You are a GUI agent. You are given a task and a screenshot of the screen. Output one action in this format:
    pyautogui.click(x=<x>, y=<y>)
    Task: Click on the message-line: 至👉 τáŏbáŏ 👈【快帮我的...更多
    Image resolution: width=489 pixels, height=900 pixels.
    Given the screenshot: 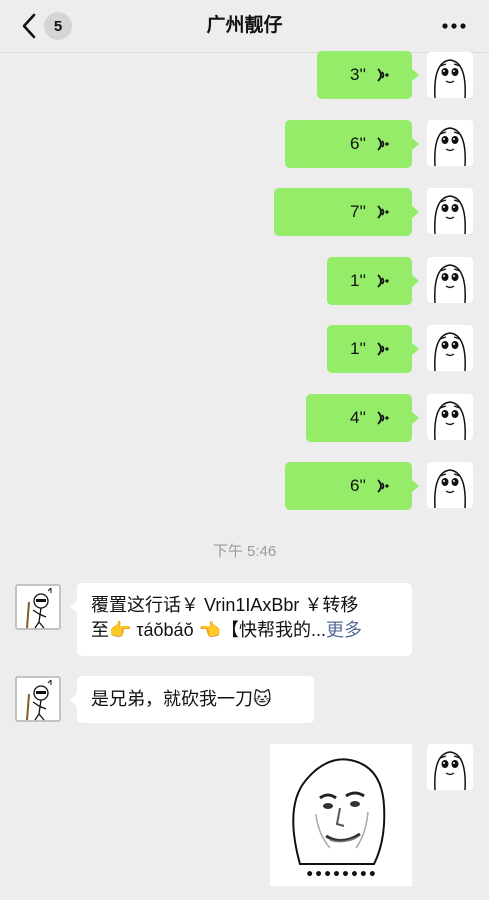 What is the action you would take?
    pyautogui.click(x=245, y=630)
    